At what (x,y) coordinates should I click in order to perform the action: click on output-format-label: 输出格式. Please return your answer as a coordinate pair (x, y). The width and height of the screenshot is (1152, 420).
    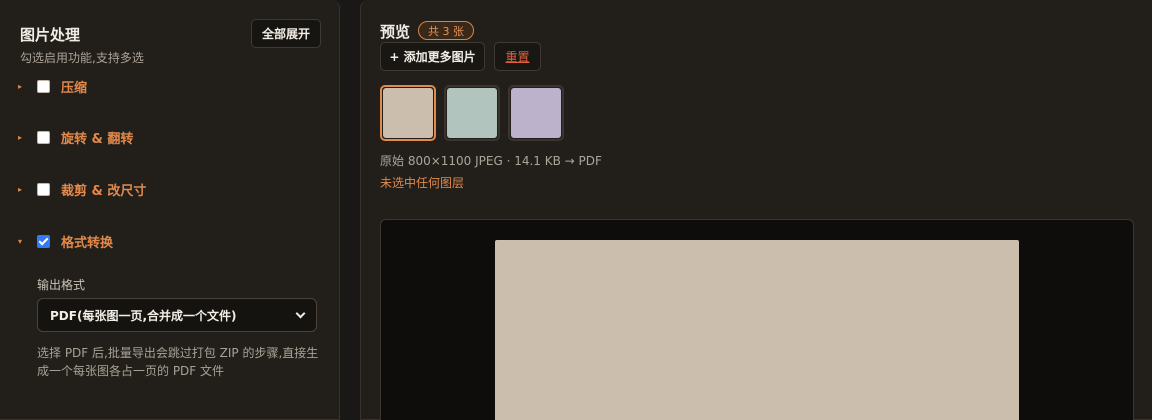
    Looking at the image, I should click on (61, 285).